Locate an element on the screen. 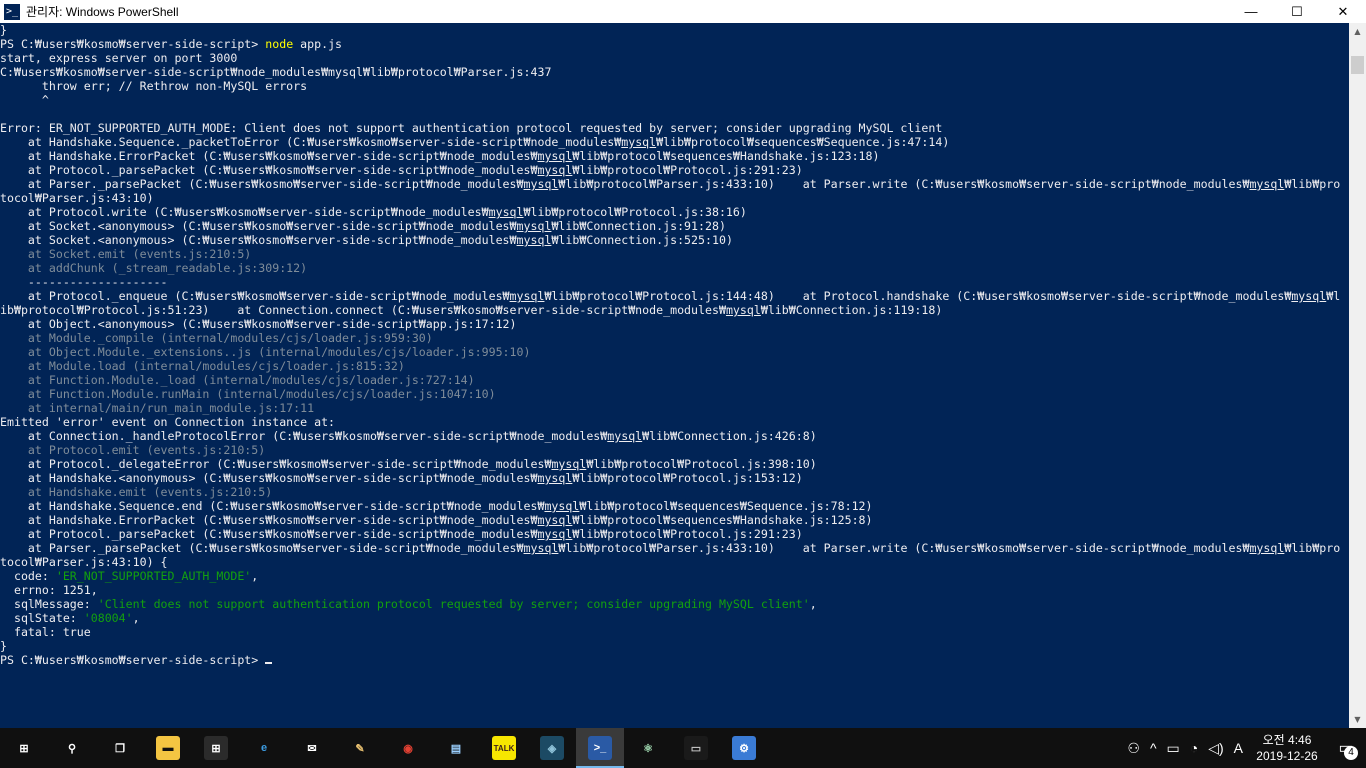 The height and width of the screenshot is (768, 1366). volume-icon: ◁) is located at coordinates (1215, 748).